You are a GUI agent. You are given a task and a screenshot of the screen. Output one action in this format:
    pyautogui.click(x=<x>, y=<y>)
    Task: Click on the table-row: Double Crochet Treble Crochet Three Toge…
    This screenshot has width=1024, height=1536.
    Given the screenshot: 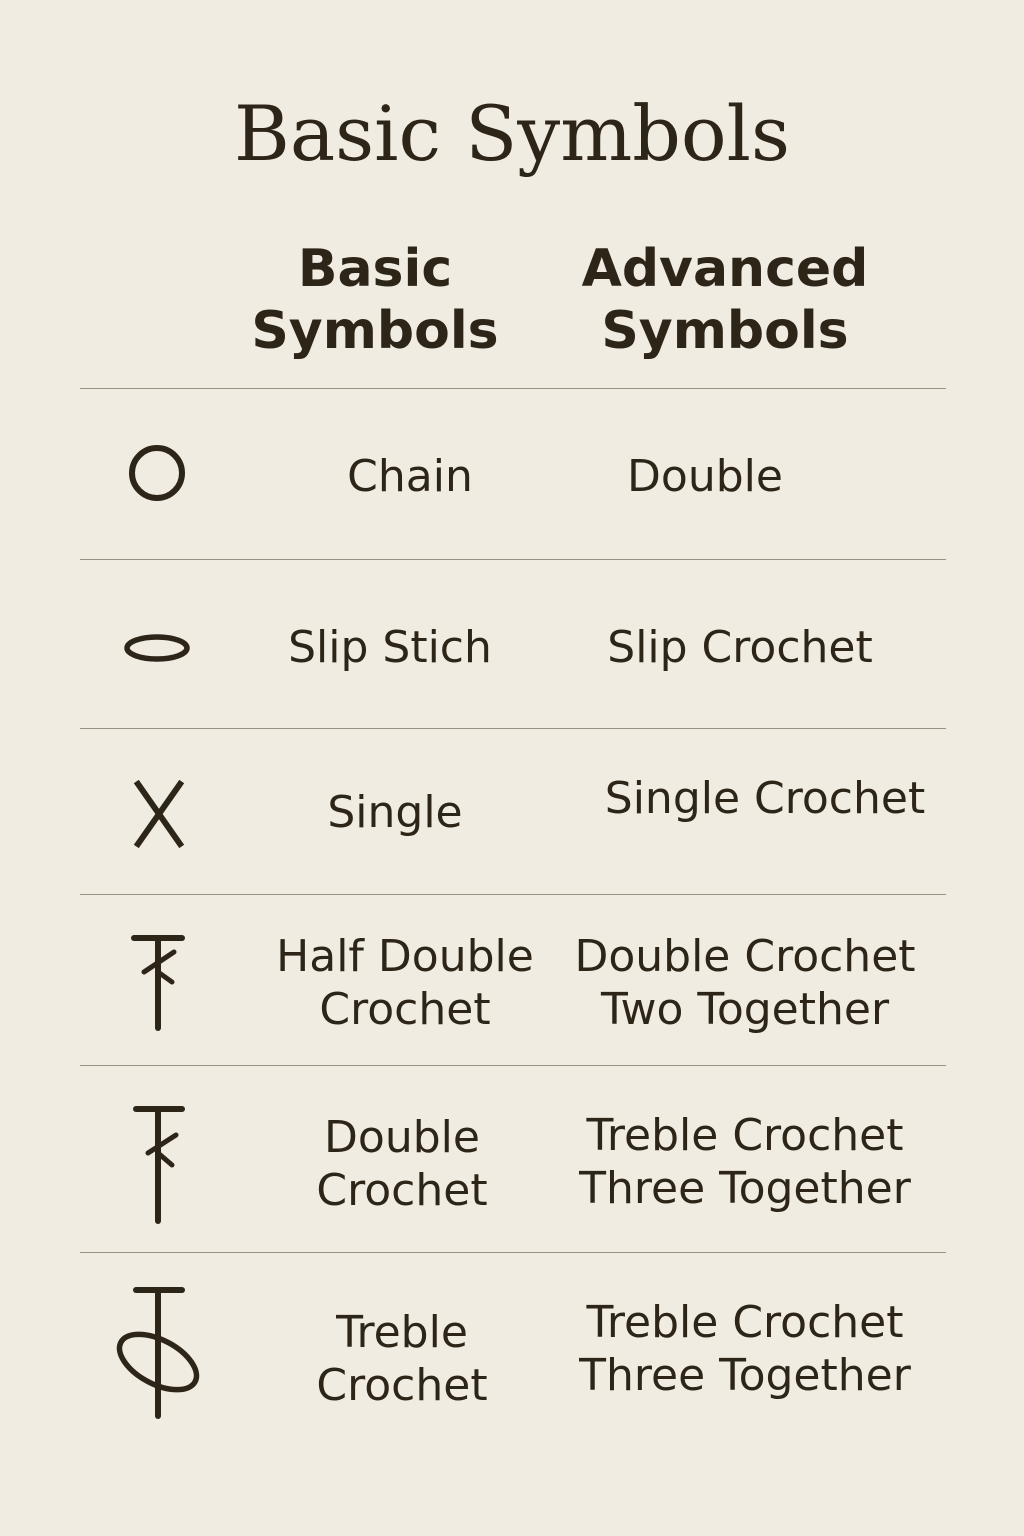 What is the action you would take?
    pyautogui.click(x=513, y=1159)
    